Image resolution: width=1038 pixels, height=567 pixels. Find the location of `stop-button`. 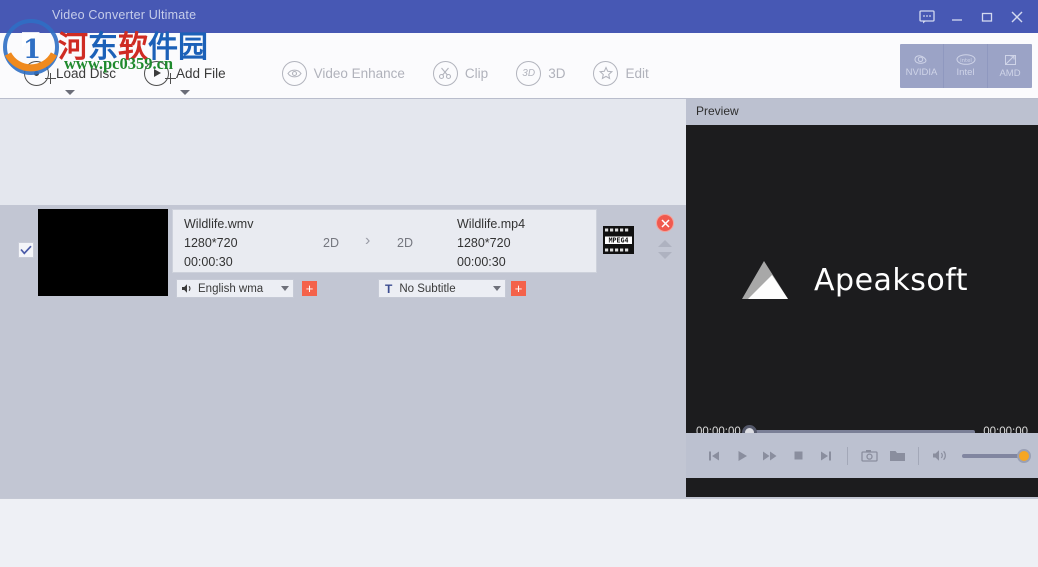

stop-button is located at coordinates (798, 456).